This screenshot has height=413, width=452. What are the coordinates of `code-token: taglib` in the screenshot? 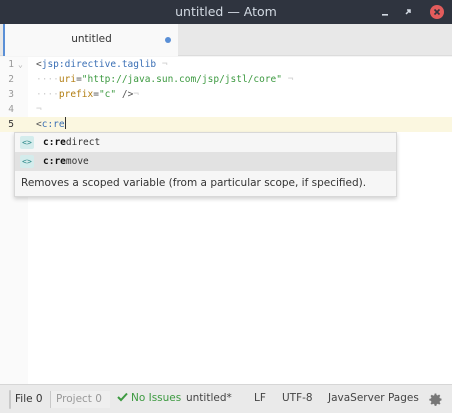 It's located at (139, 64).